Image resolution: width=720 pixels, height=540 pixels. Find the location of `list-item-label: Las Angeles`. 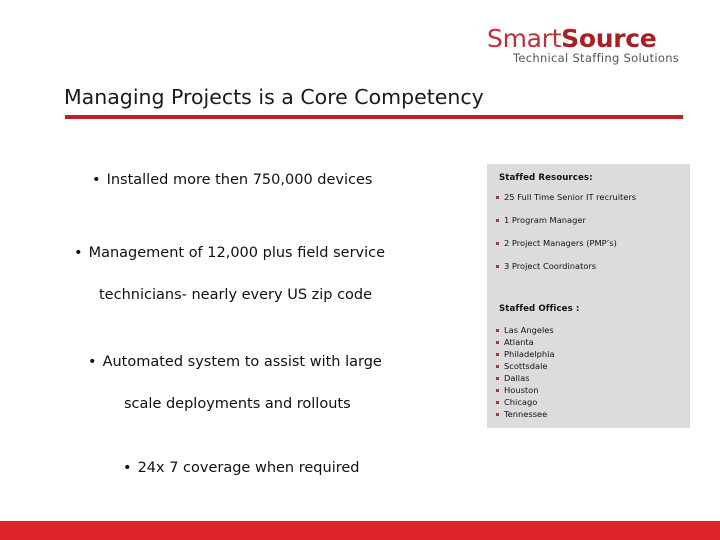

list-item-label: Las Angeles is located at coordinates (529, 330).